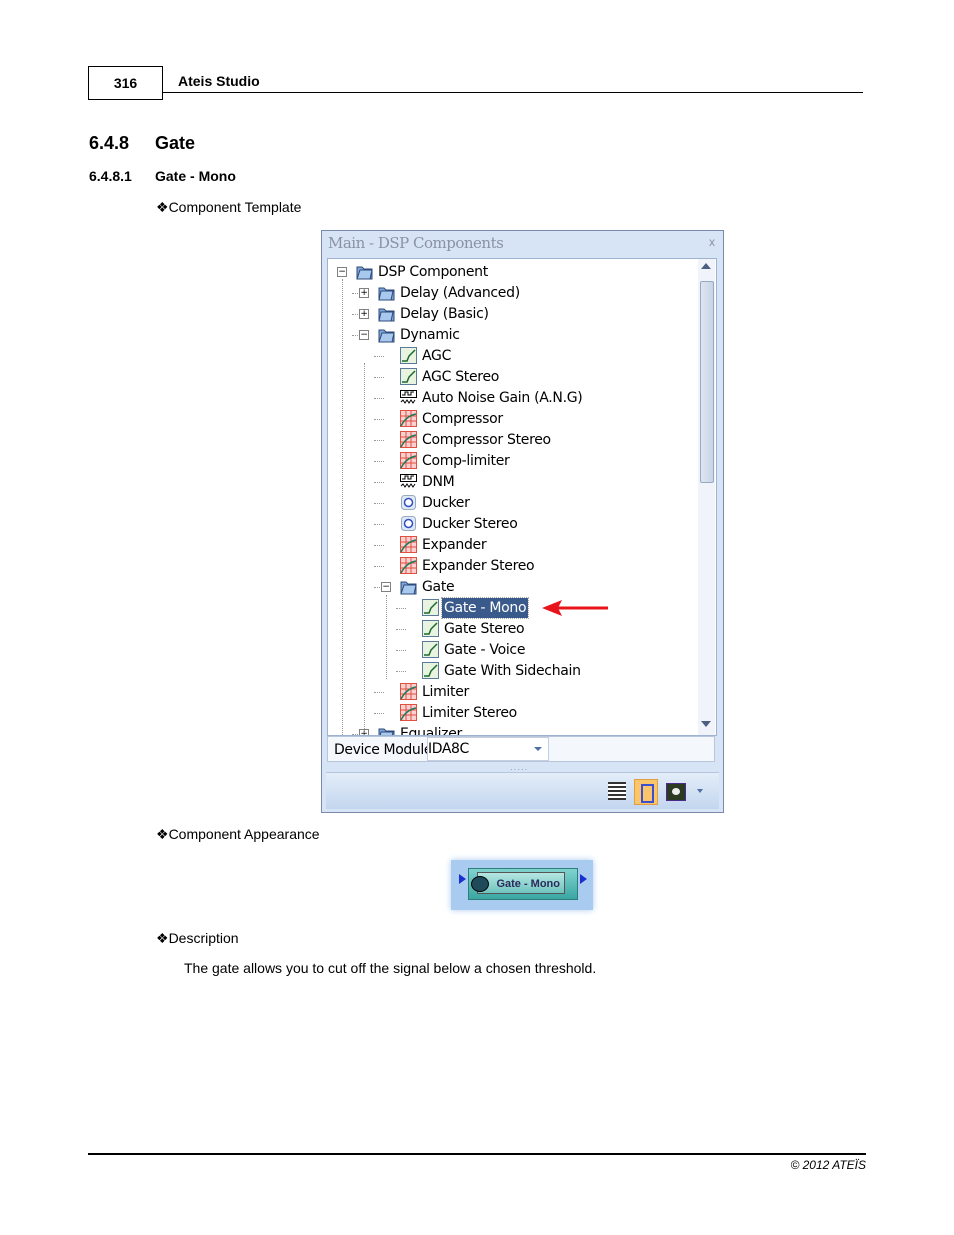 The height and width of the screenshot is (1235, 954). I want to click on toolbar-overflow-icon, so click(700, 792).